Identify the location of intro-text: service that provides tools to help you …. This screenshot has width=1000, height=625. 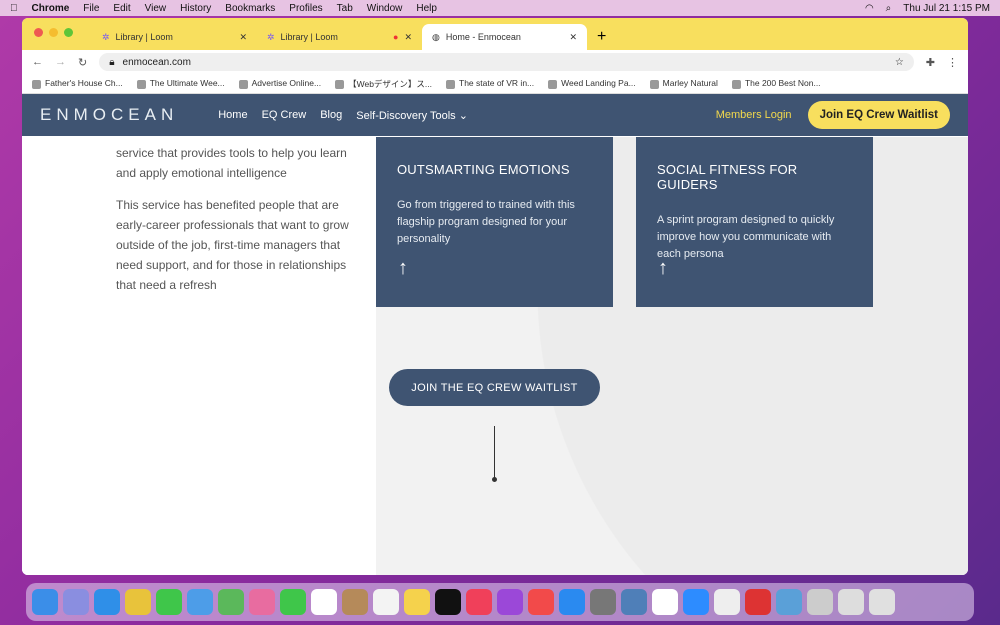
(231, 163).